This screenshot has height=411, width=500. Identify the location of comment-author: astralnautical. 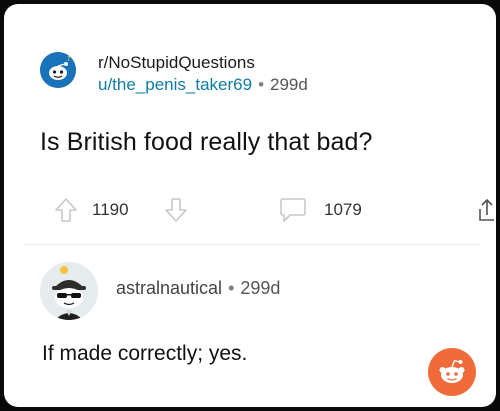
(169, 288).